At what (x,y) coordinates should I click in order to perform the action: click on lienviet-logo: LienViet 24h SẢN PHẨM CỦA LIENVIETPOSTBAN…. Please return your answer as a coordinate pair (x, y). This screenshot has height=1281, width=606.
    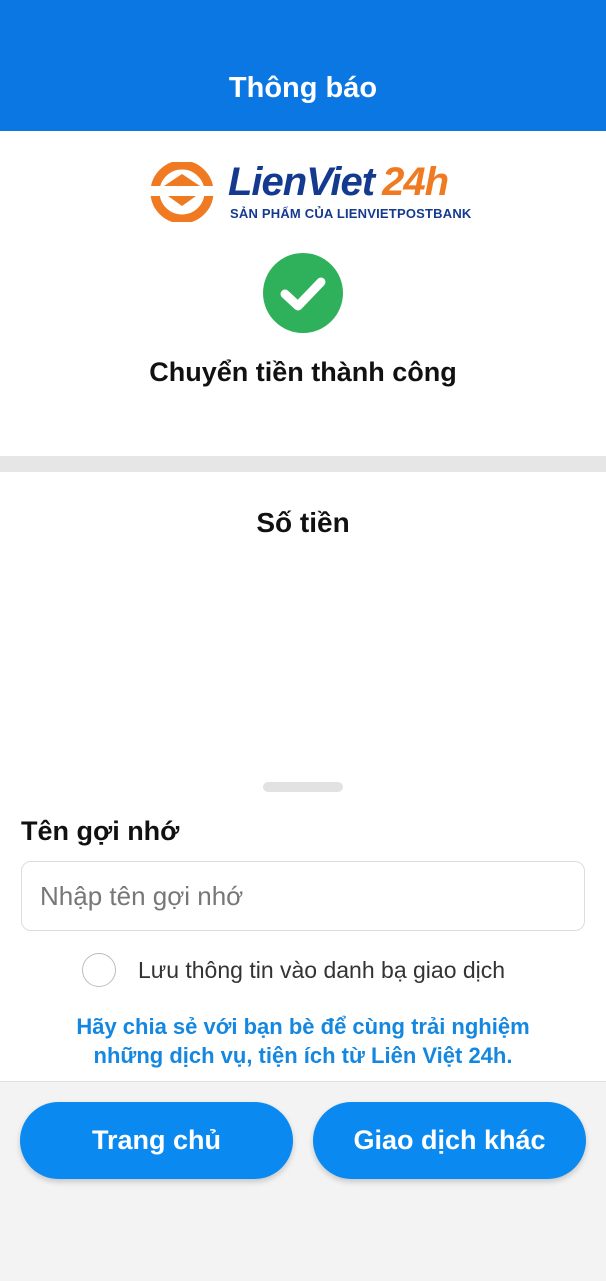
    Looking at the image, I should click on (308, 193).